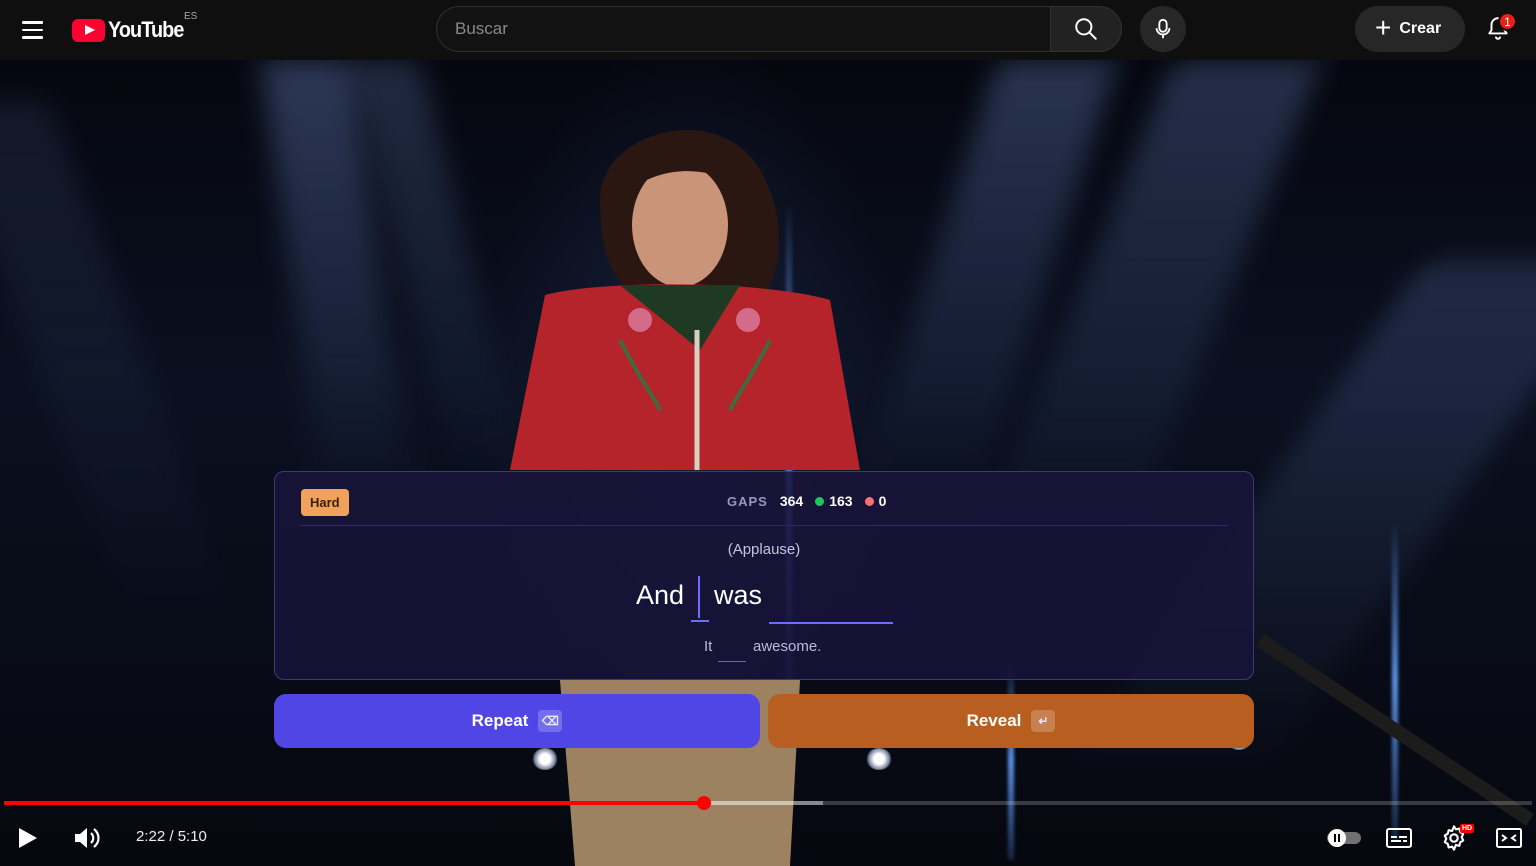 The image size is (1536, 866). I want to click on youtube-logo: YouTube, so click(132, 30).